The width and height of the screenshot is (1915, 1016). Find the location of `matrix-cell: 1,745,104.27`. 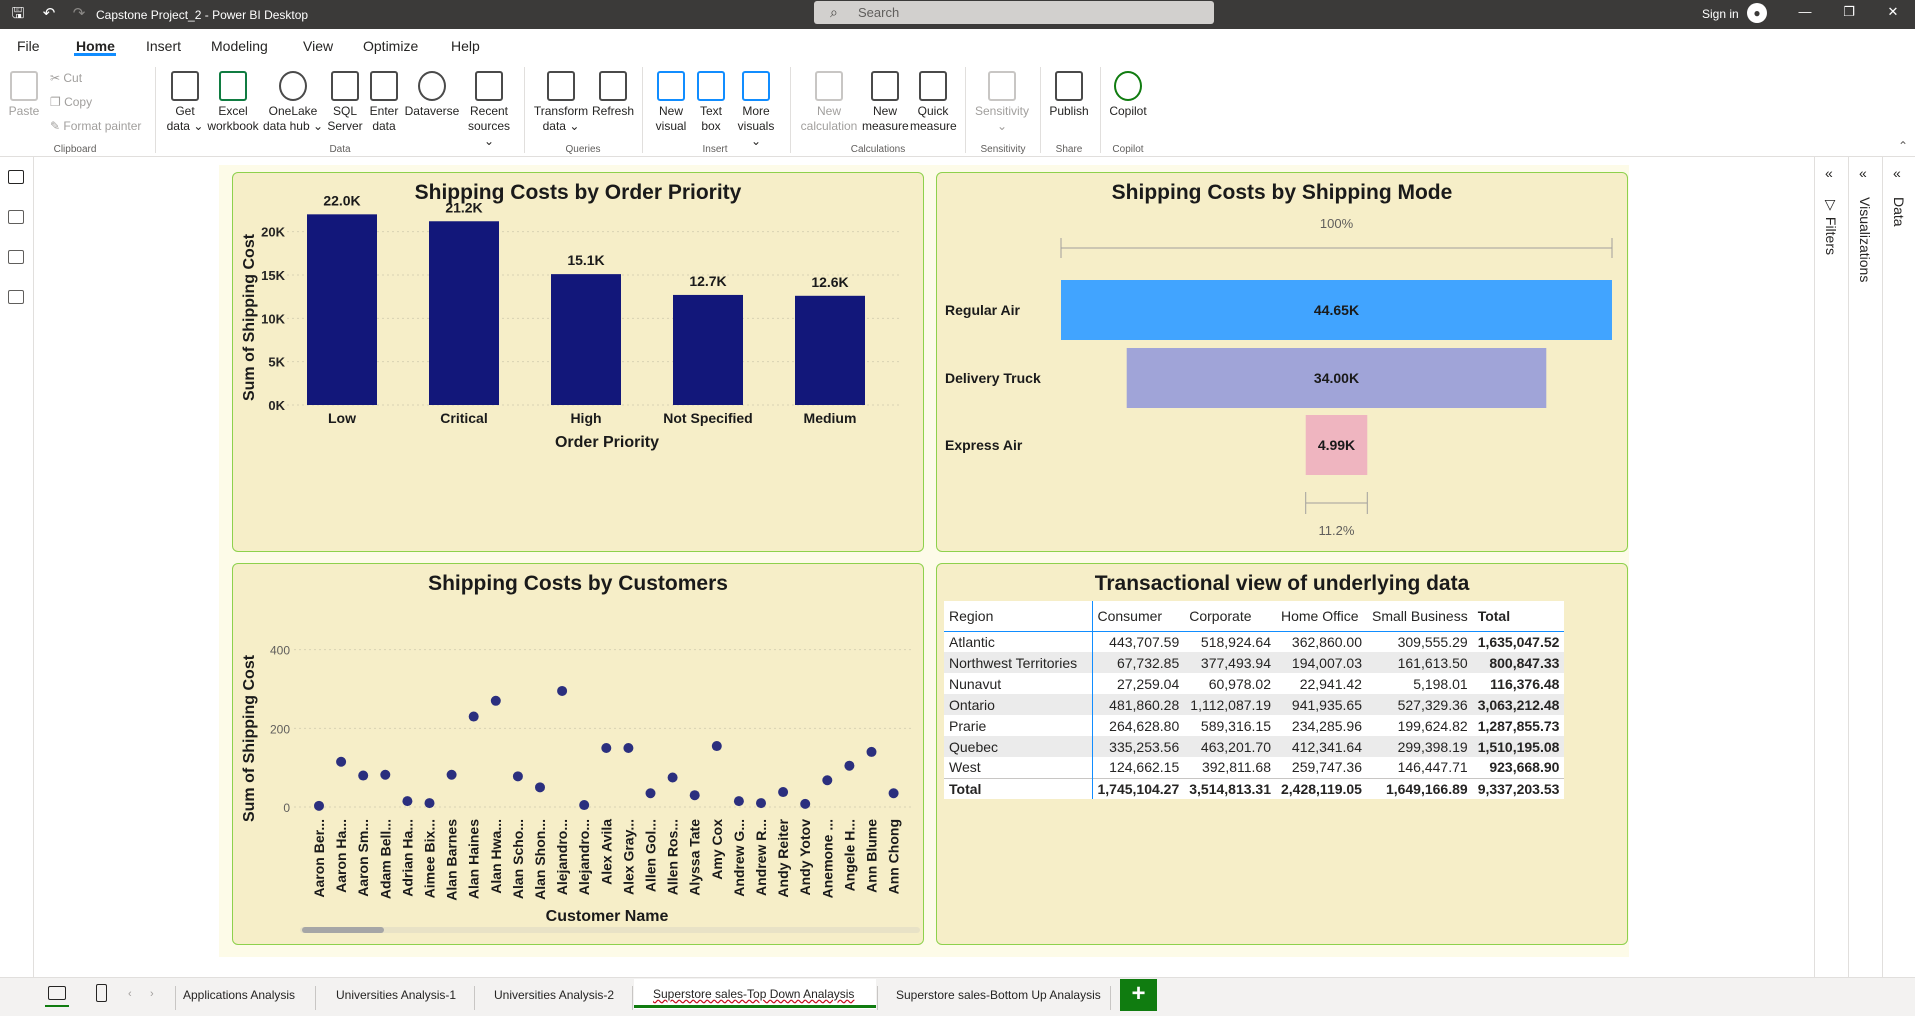

matrix-cell: 1,745,104.27 is located at coordinates (1138, 788).